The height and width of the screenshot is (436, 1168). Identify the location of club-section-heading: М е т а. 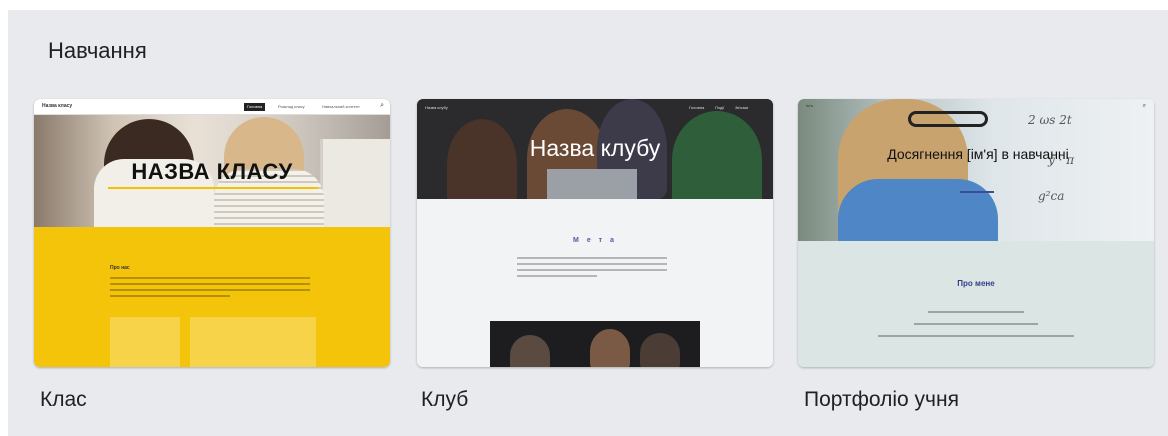
(595, 240).